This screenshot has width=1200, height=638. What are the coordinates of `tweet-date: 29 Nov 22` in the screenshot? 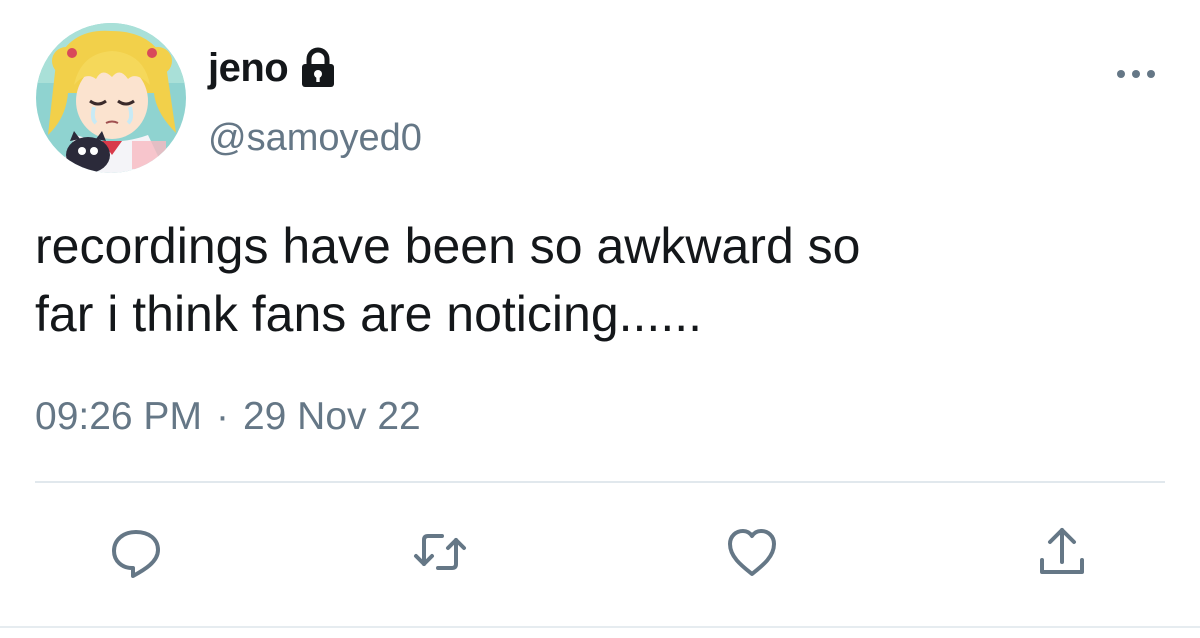 It's located at (331, 416).